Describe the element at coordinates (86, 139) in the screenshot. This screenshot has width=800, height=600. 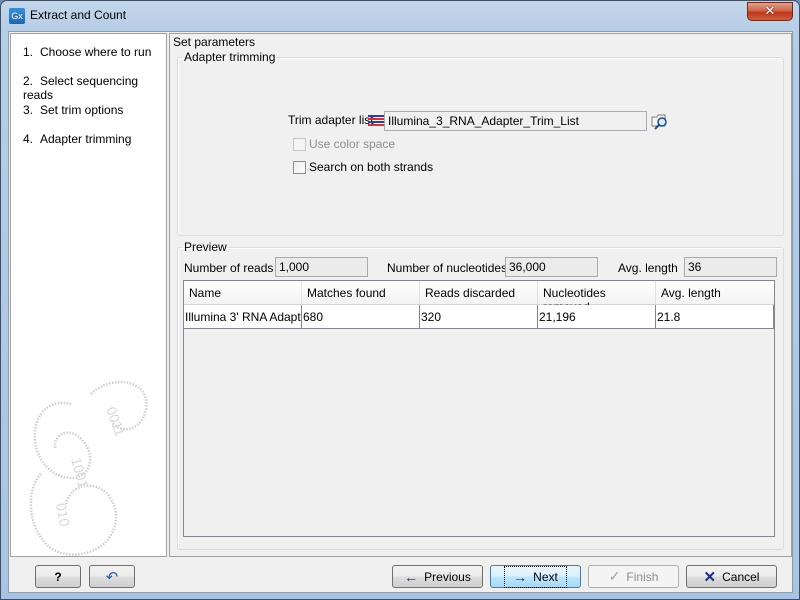
I see `step-label: Adapter trimming` at that location.